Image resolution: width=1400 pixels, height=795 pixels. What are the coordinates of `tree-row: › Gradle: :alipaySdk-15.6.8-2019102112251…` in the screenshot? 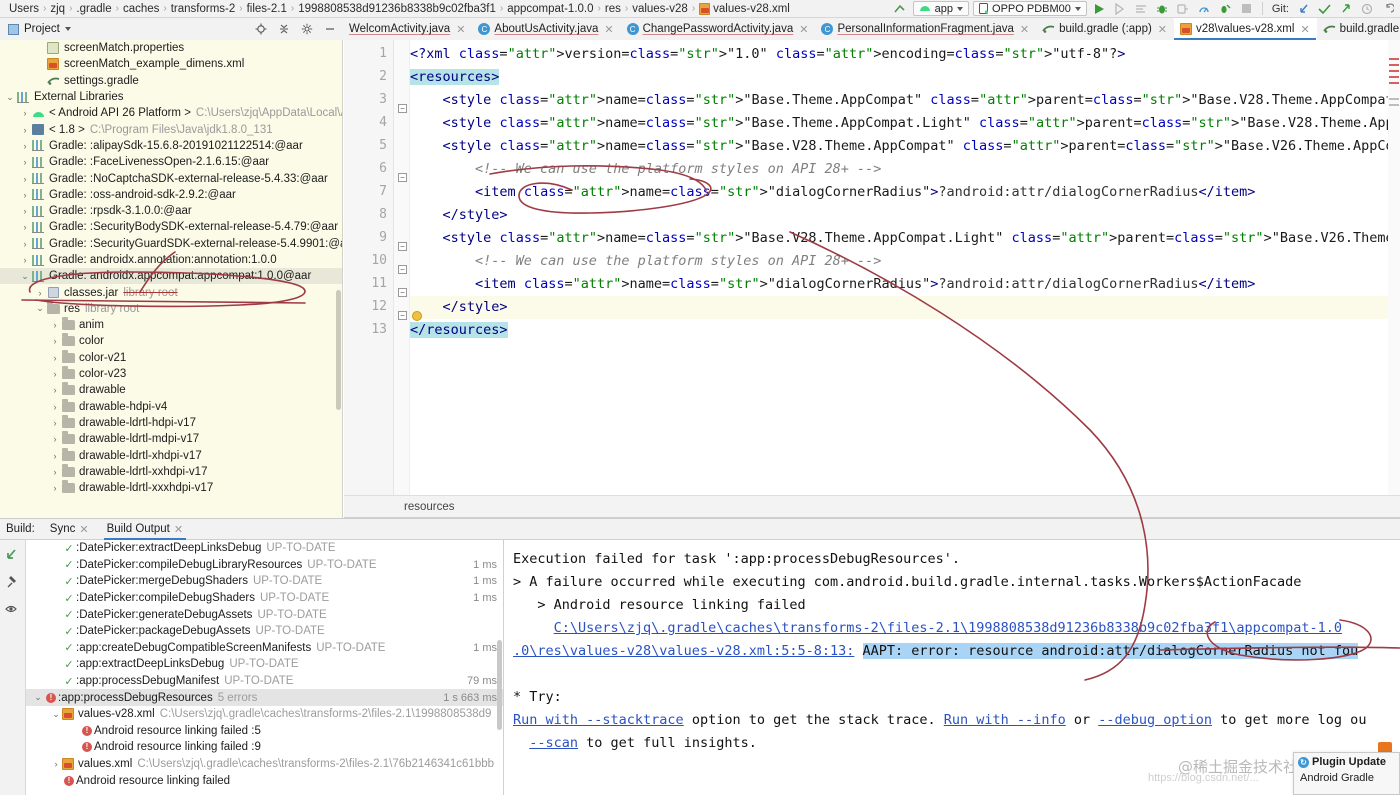 It's located at (171, 146).